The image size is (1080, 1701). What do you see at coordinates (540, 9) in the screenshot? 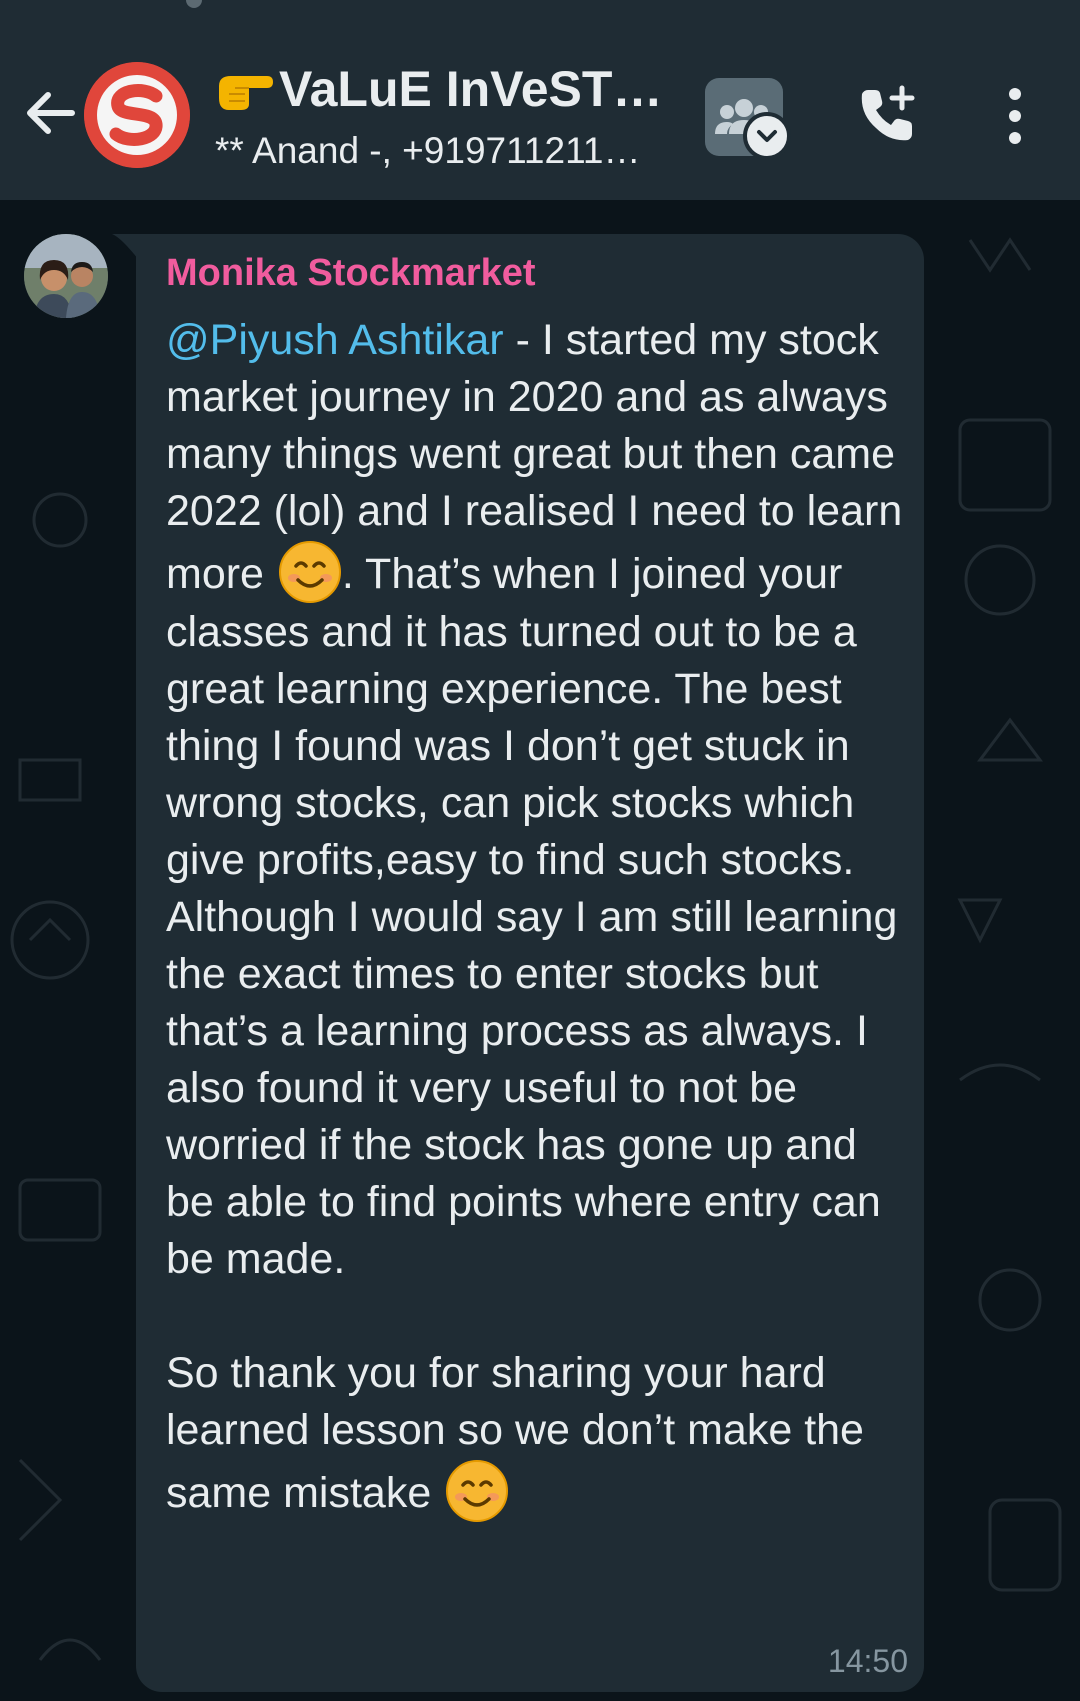
I see `status-bar` at bounding box center [540, 9].